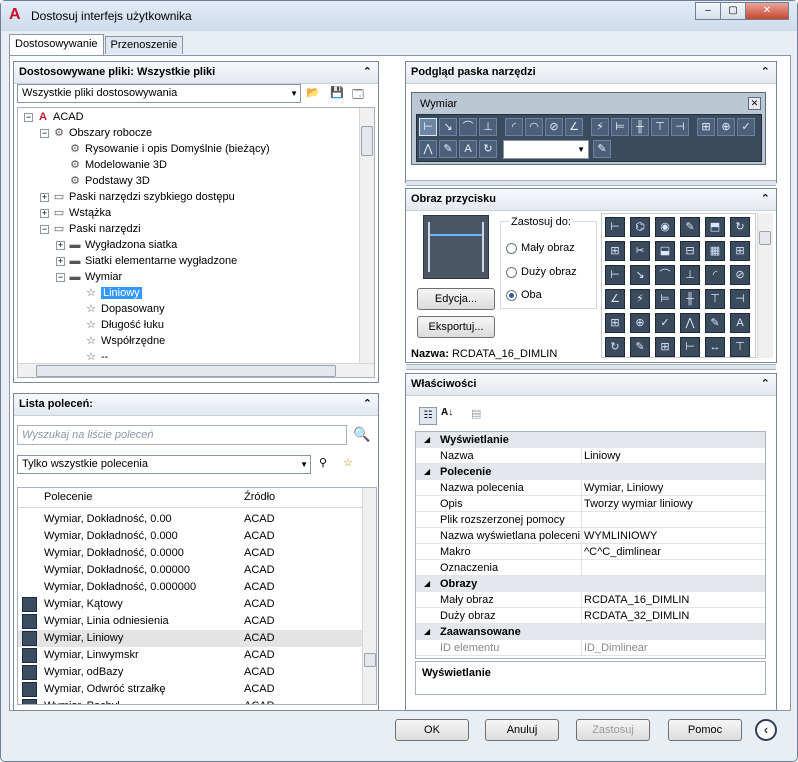  I want to click on jogged-linear-icon: ⋀, so click(428, 149).